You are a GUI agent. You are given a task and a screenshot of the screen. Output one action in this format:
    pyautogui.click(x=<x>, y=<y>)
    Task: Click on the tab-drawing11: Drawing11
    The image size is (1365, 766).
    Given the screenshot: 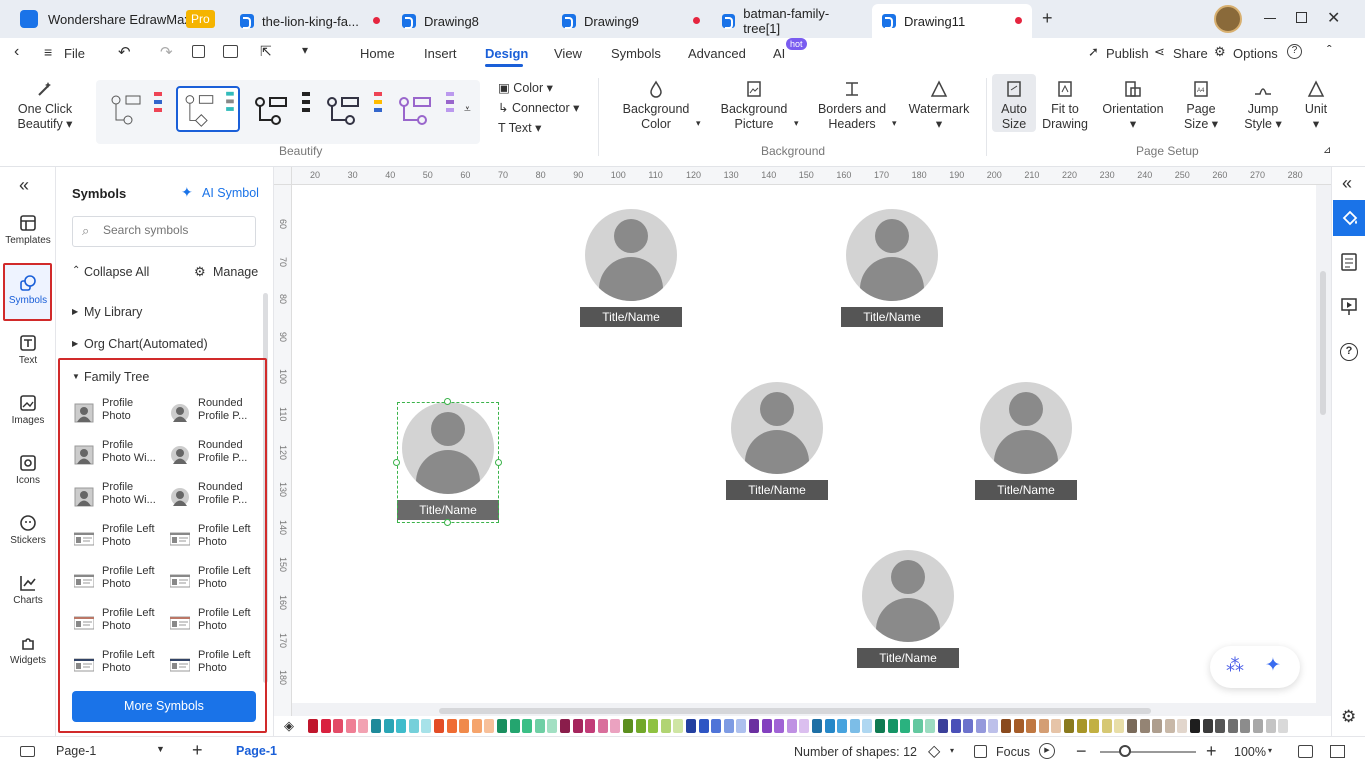 What is the action you would take?
    pyautogui.click(x=952, y=21)
    